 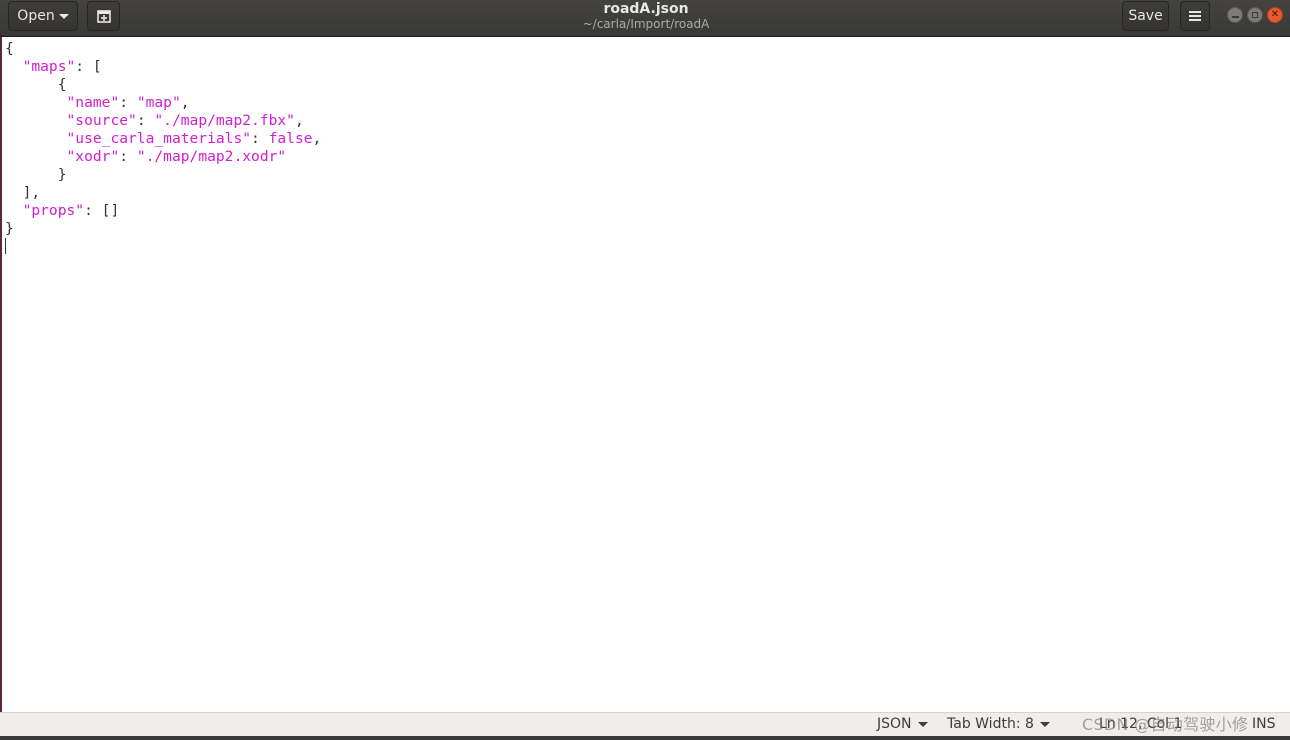 I want to click on open-button: Open, so click(x=43, y=16).